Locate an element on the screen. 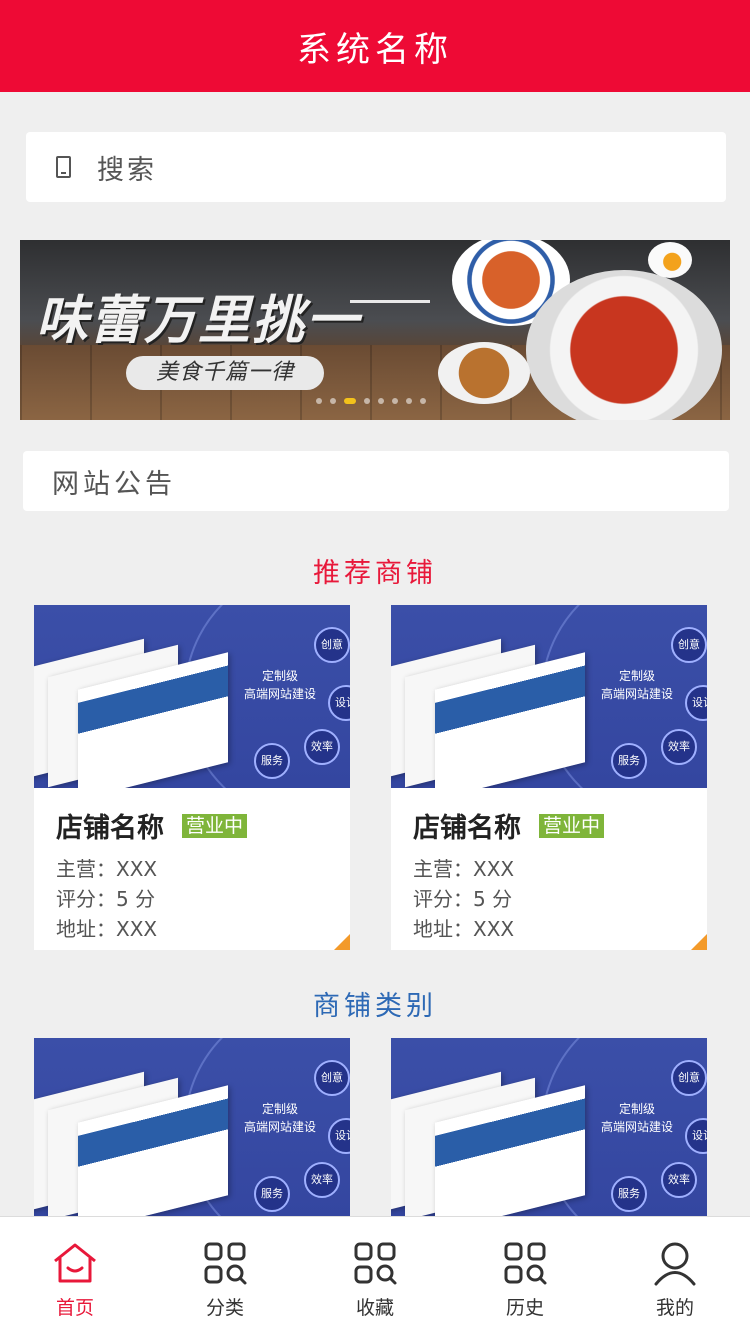 This screenshot has height=1334, width=750. banner-slogan: 味蕾万里挑一 is located at coordinates (198, 321).